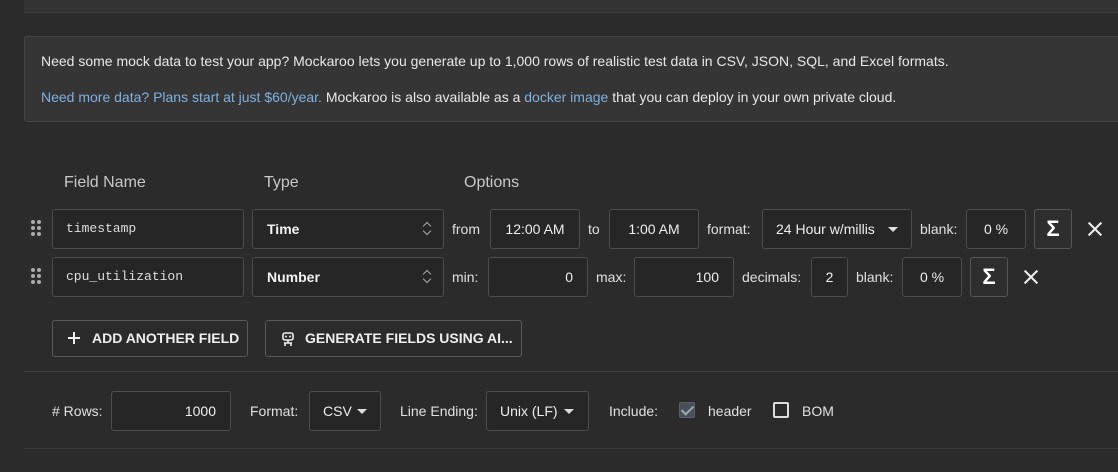  I want to click on format-select: CSV, so click(345, 411).